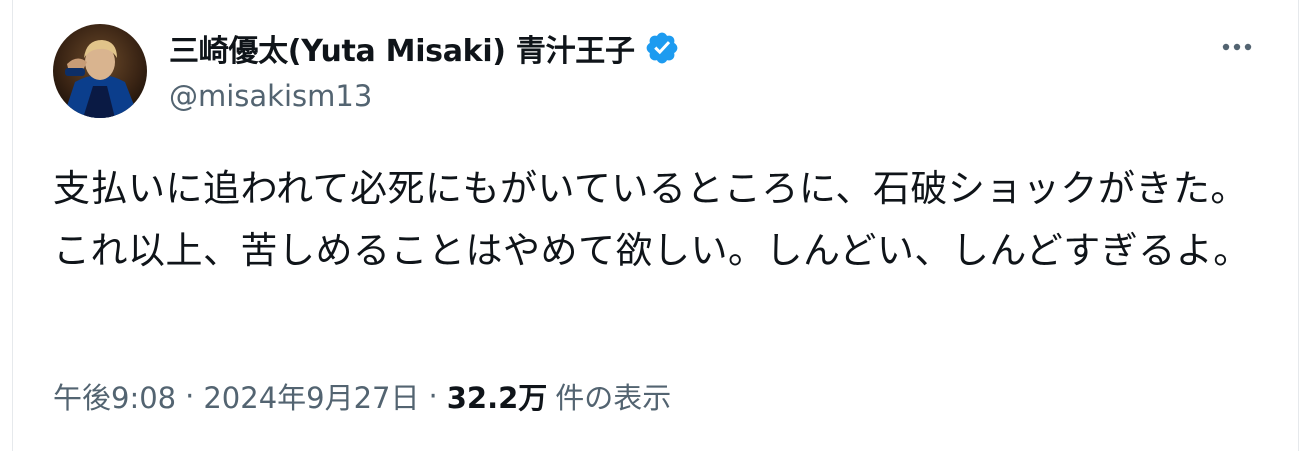 The width and height of the screenshot is (1300, 451). I want to click on display-name: 三崎優太(Yuta Misaki) 青汁王子, so click(402, 48).